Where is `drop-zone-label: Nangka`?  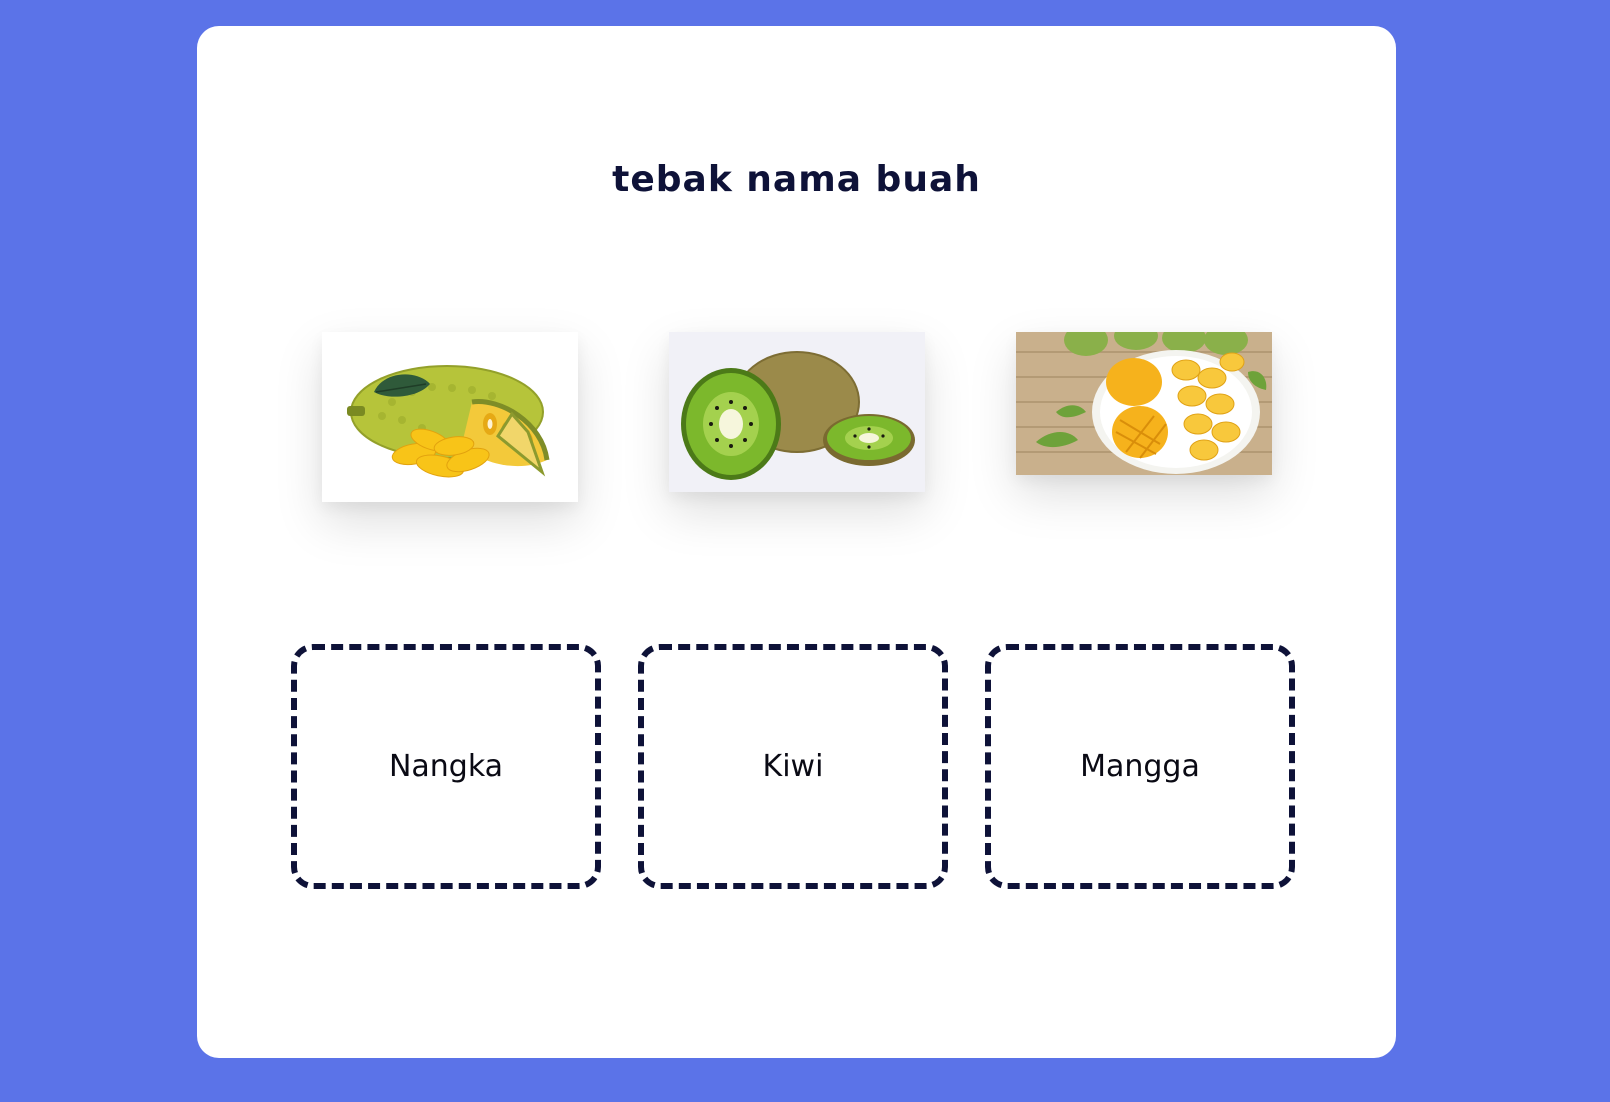
drop-zone-label: Nangka is located at coordinates (446, 766).